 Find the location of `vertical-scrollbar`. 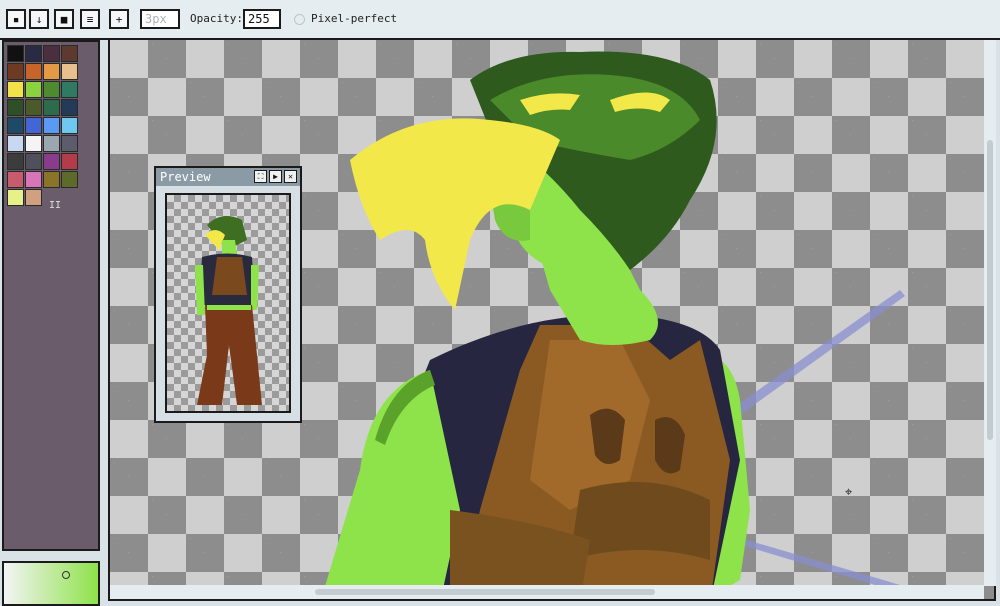

vertical-scrollbar is located at coordinates (990, 313).